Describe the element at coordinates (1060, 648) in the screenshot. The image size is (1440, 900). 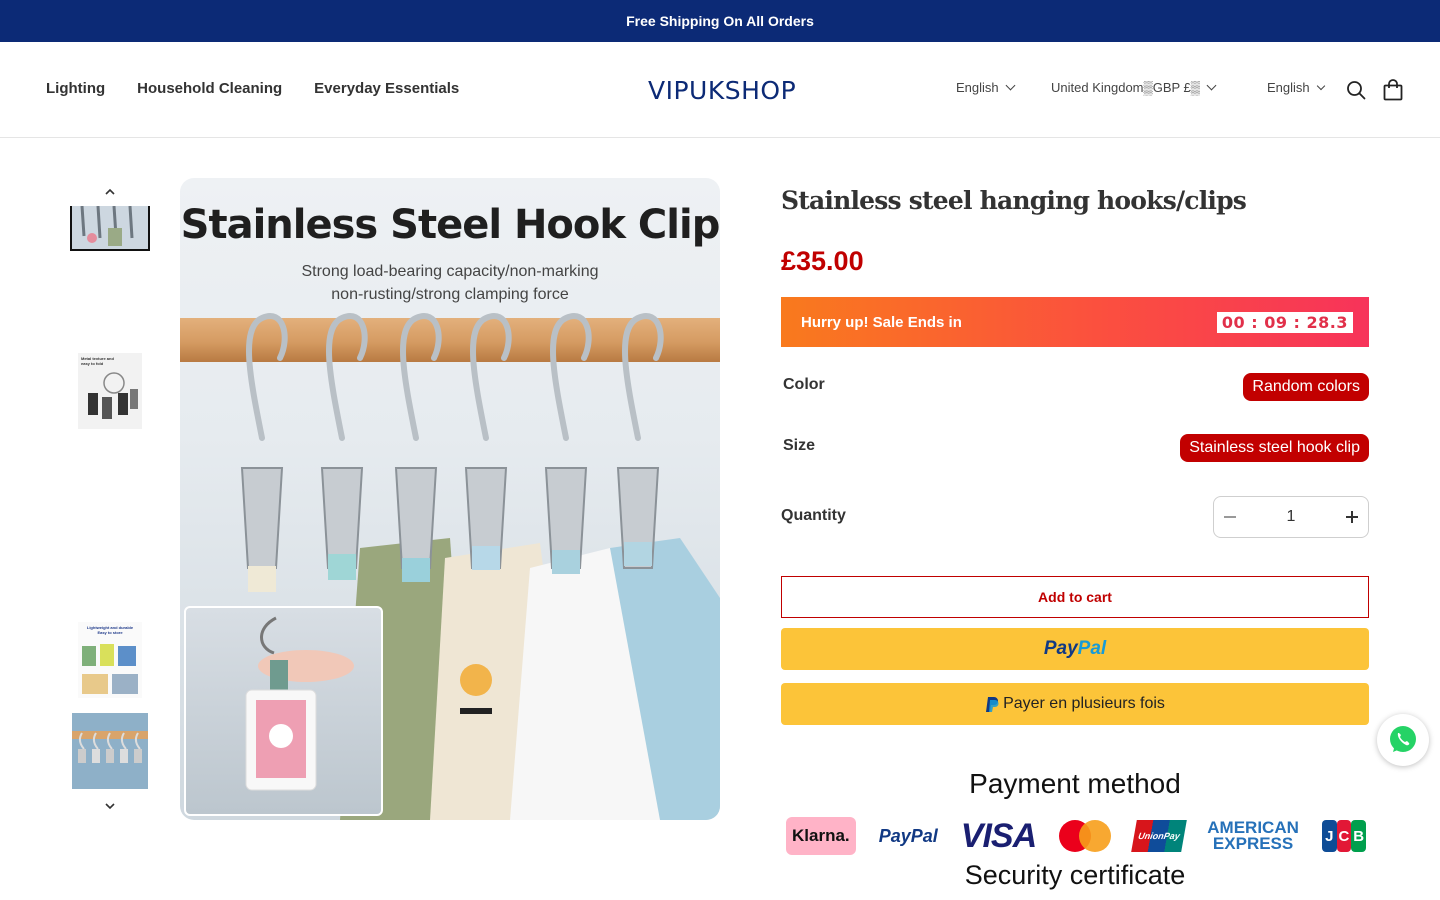
I see `paypal-logo-pay: Pay` at that location.